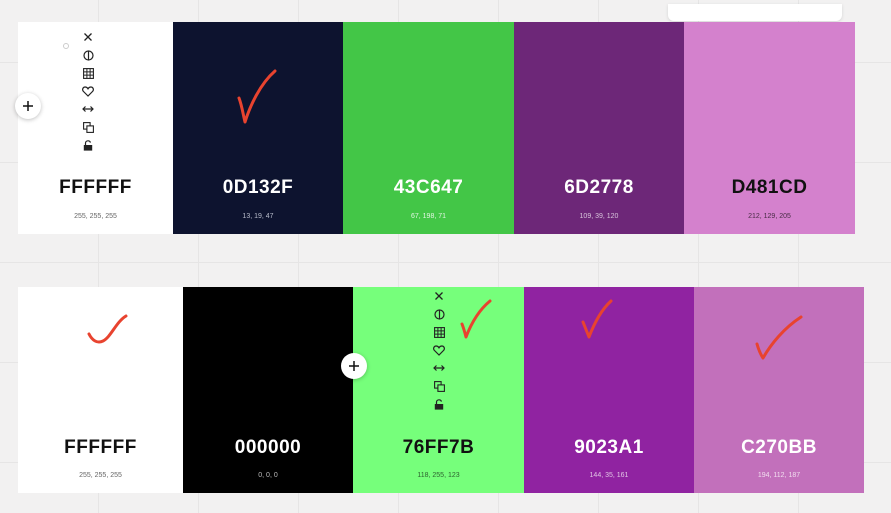 The height and width of the screenshot is (513, 891). I want to click on hex-label: 0D132F, so click(258, 187).